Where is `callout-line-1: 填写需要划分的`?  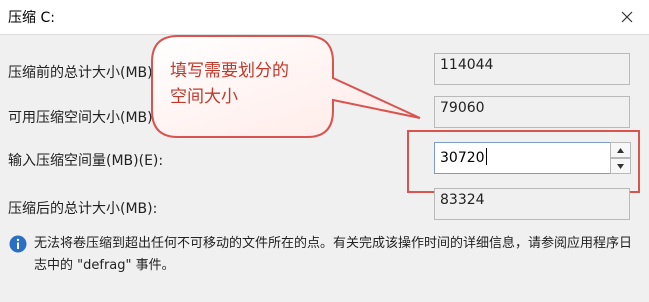
callout-line-1: 填写需要划分的 is located at coordinates (229, 71).